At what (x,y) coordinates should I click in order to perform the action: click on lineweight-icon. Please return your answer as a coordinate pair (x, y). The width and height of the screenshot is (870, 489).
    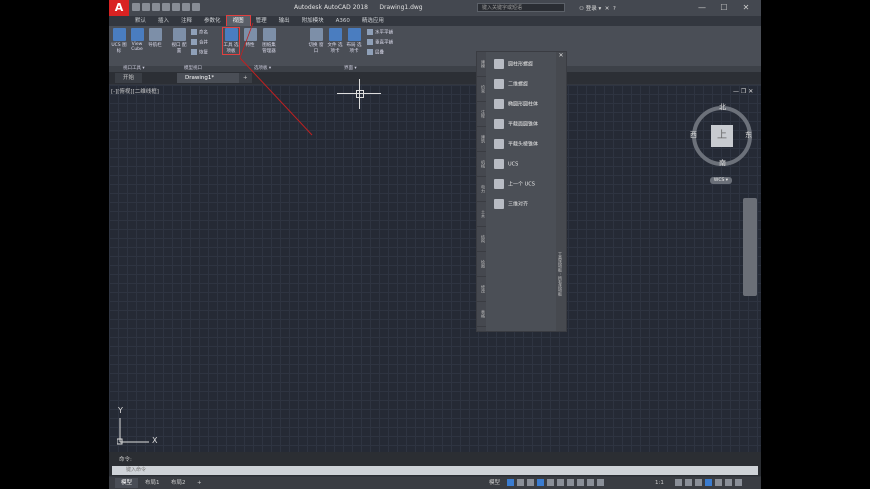
    Looking at the image, I should click on (570, 482).